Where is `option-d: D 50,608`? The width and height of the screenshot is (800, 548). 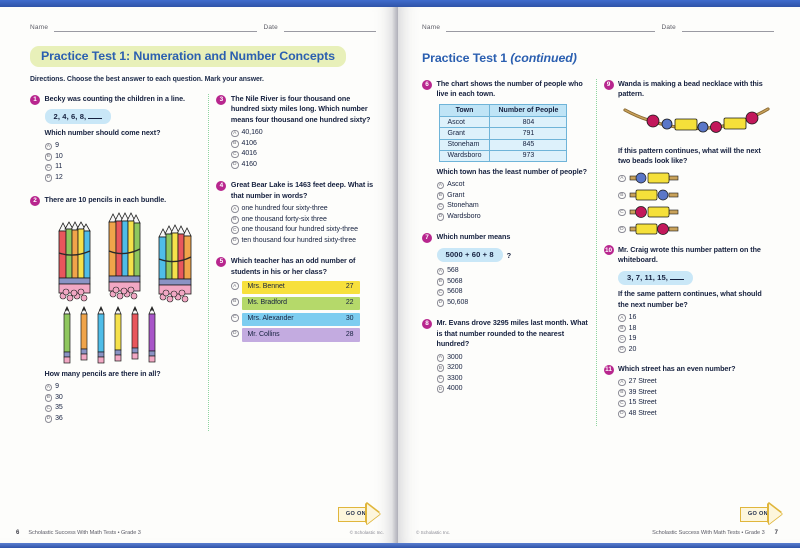
option-d: D 50,608 is located at coordinates (512, 303).